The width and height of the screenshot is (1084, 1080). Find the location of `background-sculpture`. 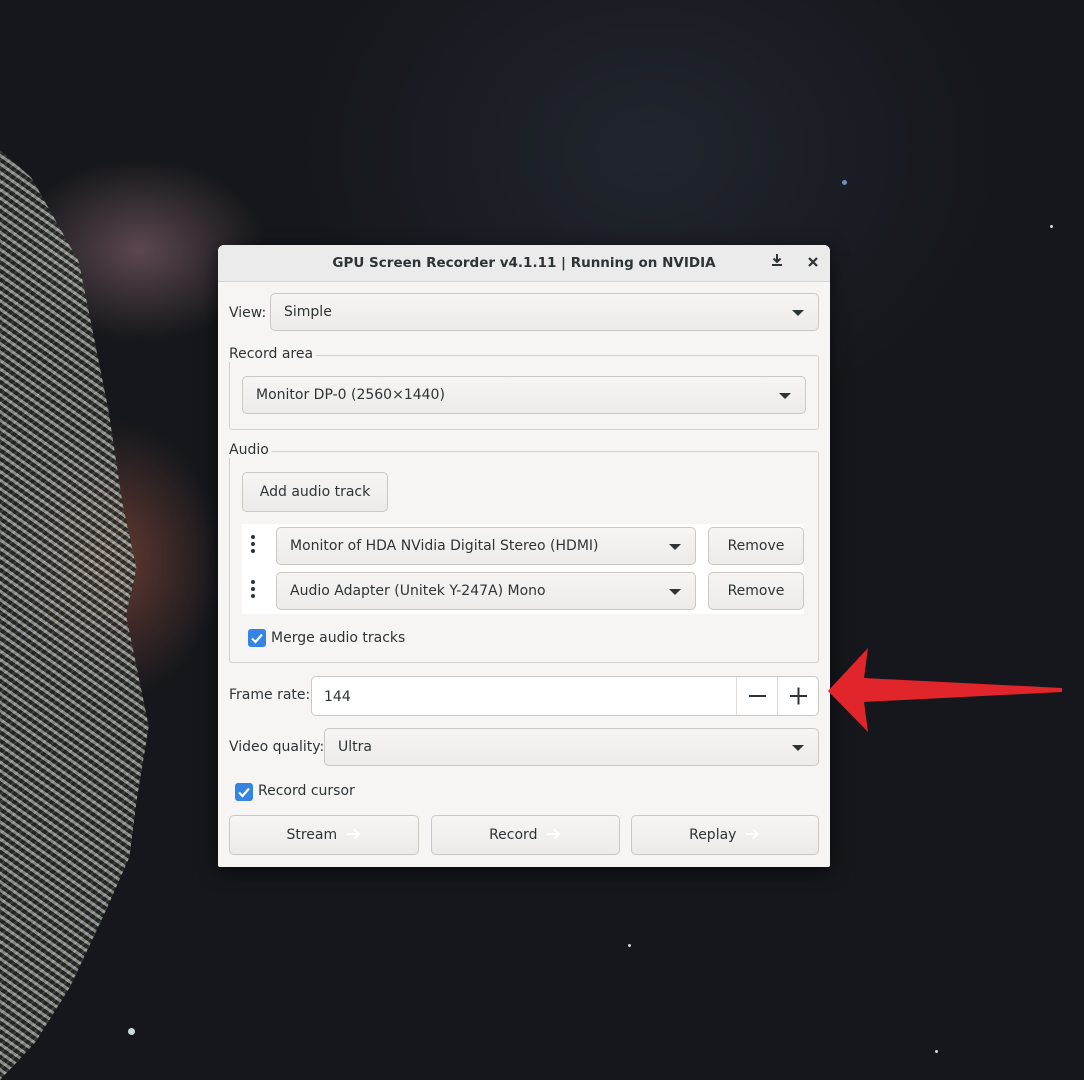

background-sculpture is located at coordinates (74, 615).